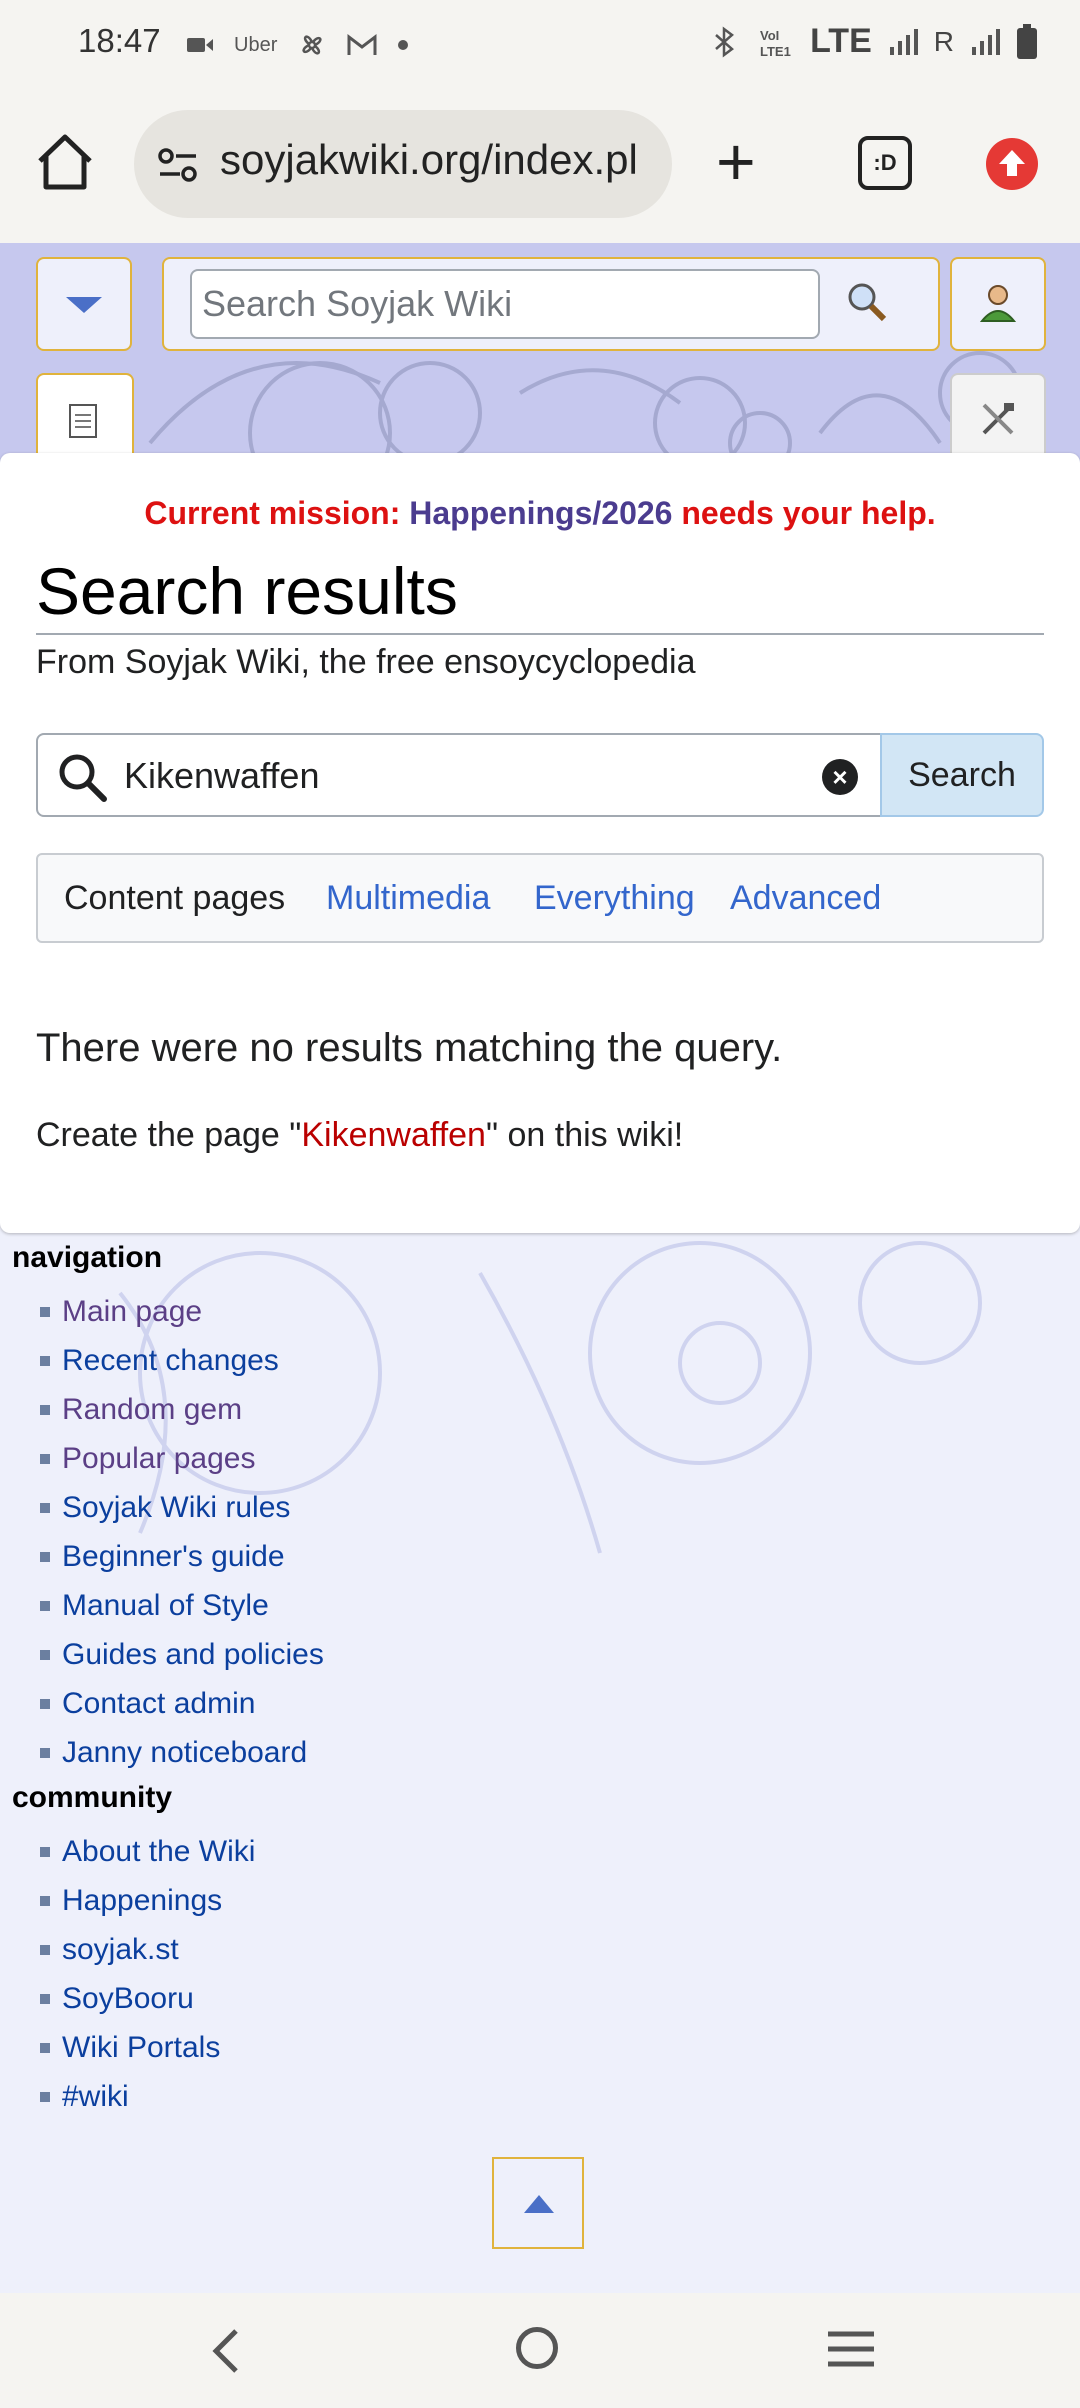 Image resolution: width=1080 pixels, height=2408 pixels. I want to click on sidebar-item-about: About the Wiki, so click(147, 1851).